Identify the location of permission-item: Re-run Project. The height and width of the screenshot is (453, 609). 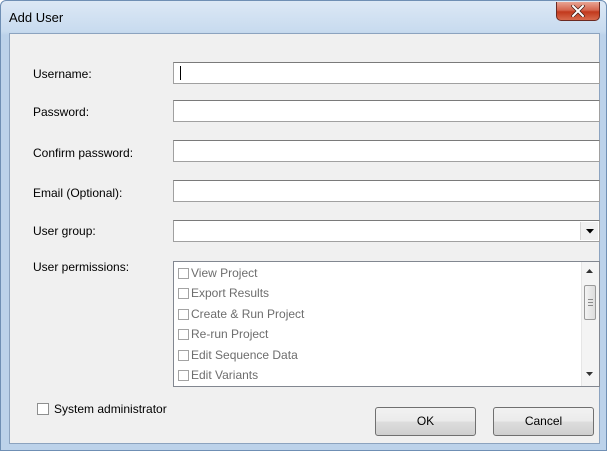
(223, 337).